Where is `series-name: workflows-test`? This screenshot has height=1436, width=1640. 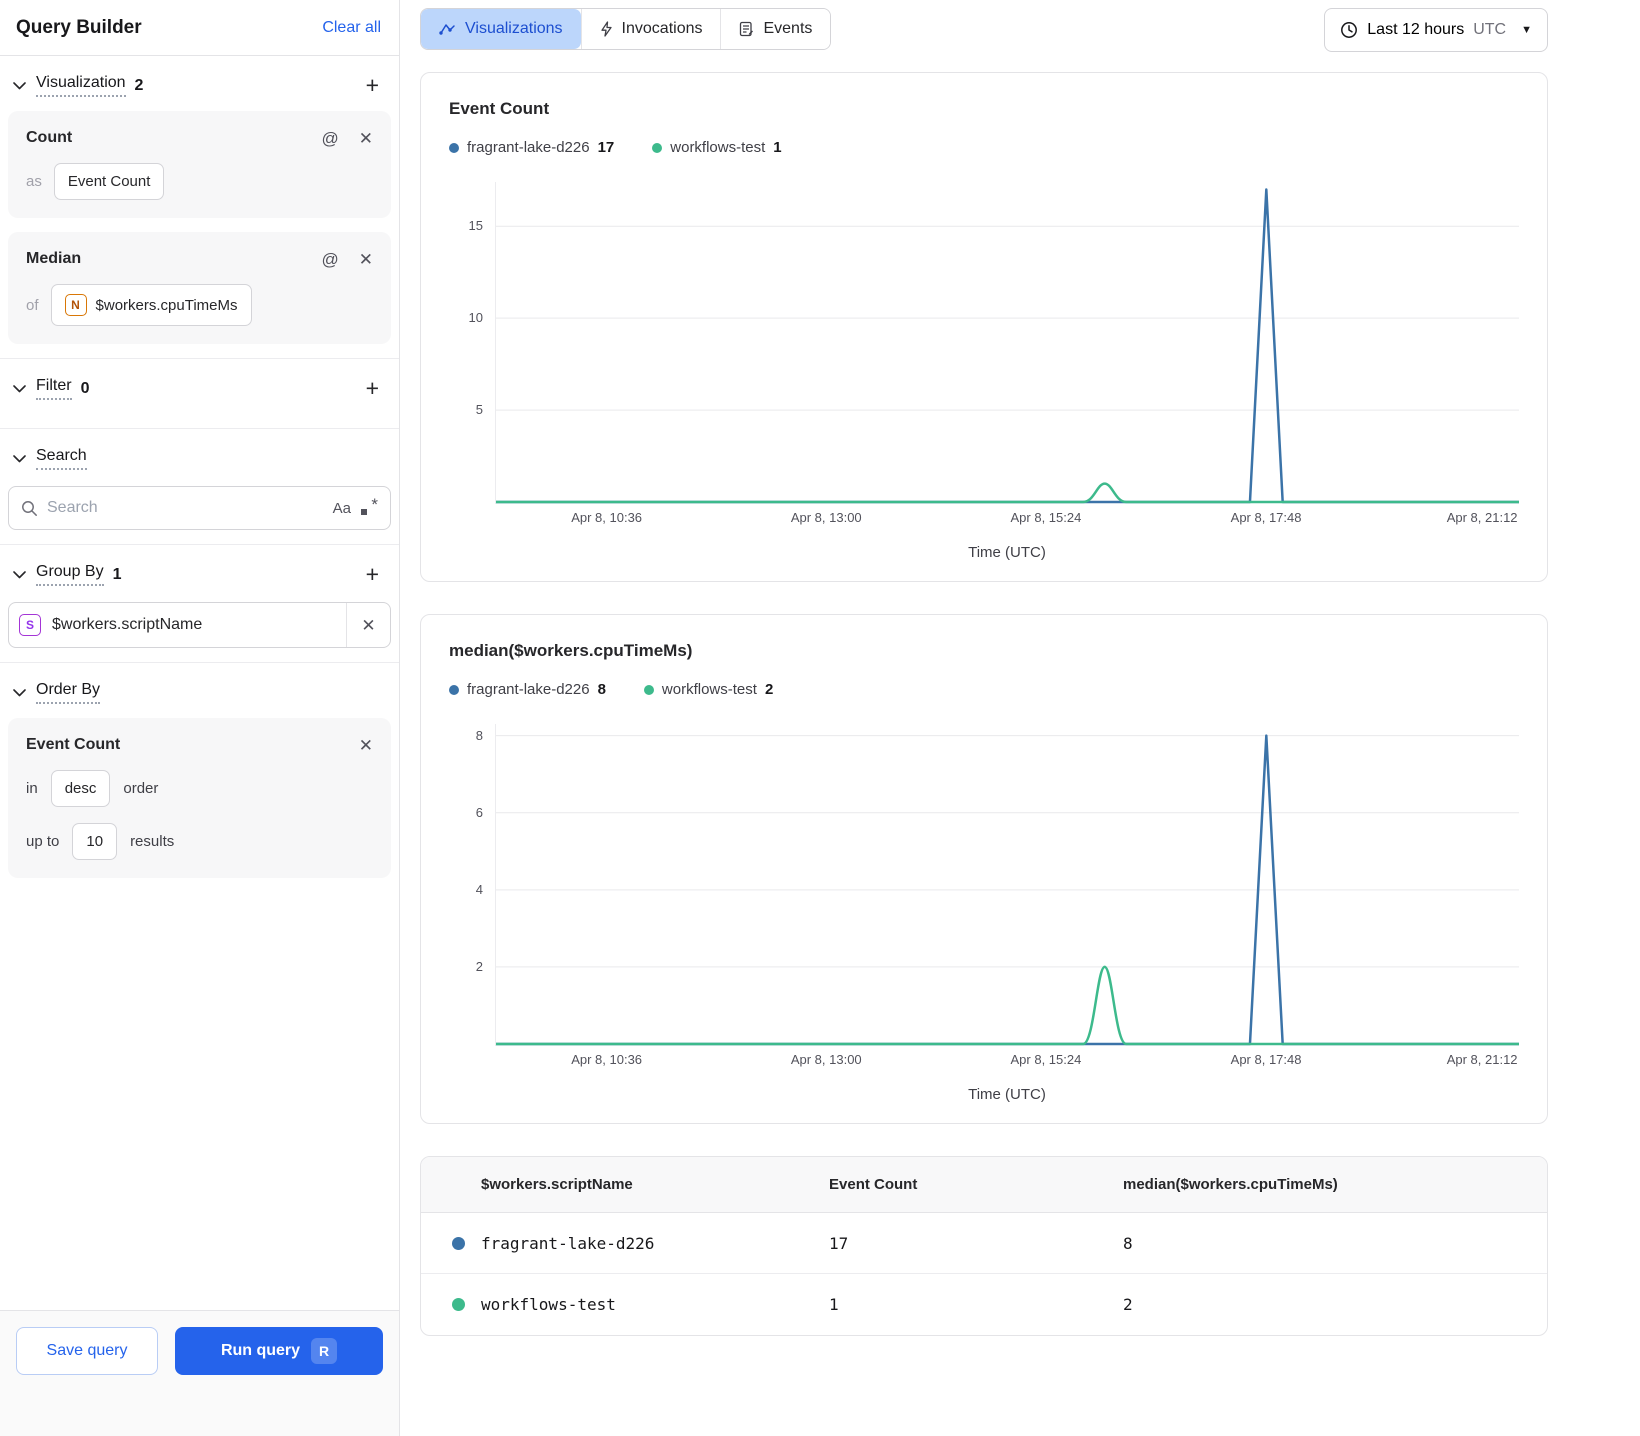
series-name: workflows-test is located at coordinates (718, 147).